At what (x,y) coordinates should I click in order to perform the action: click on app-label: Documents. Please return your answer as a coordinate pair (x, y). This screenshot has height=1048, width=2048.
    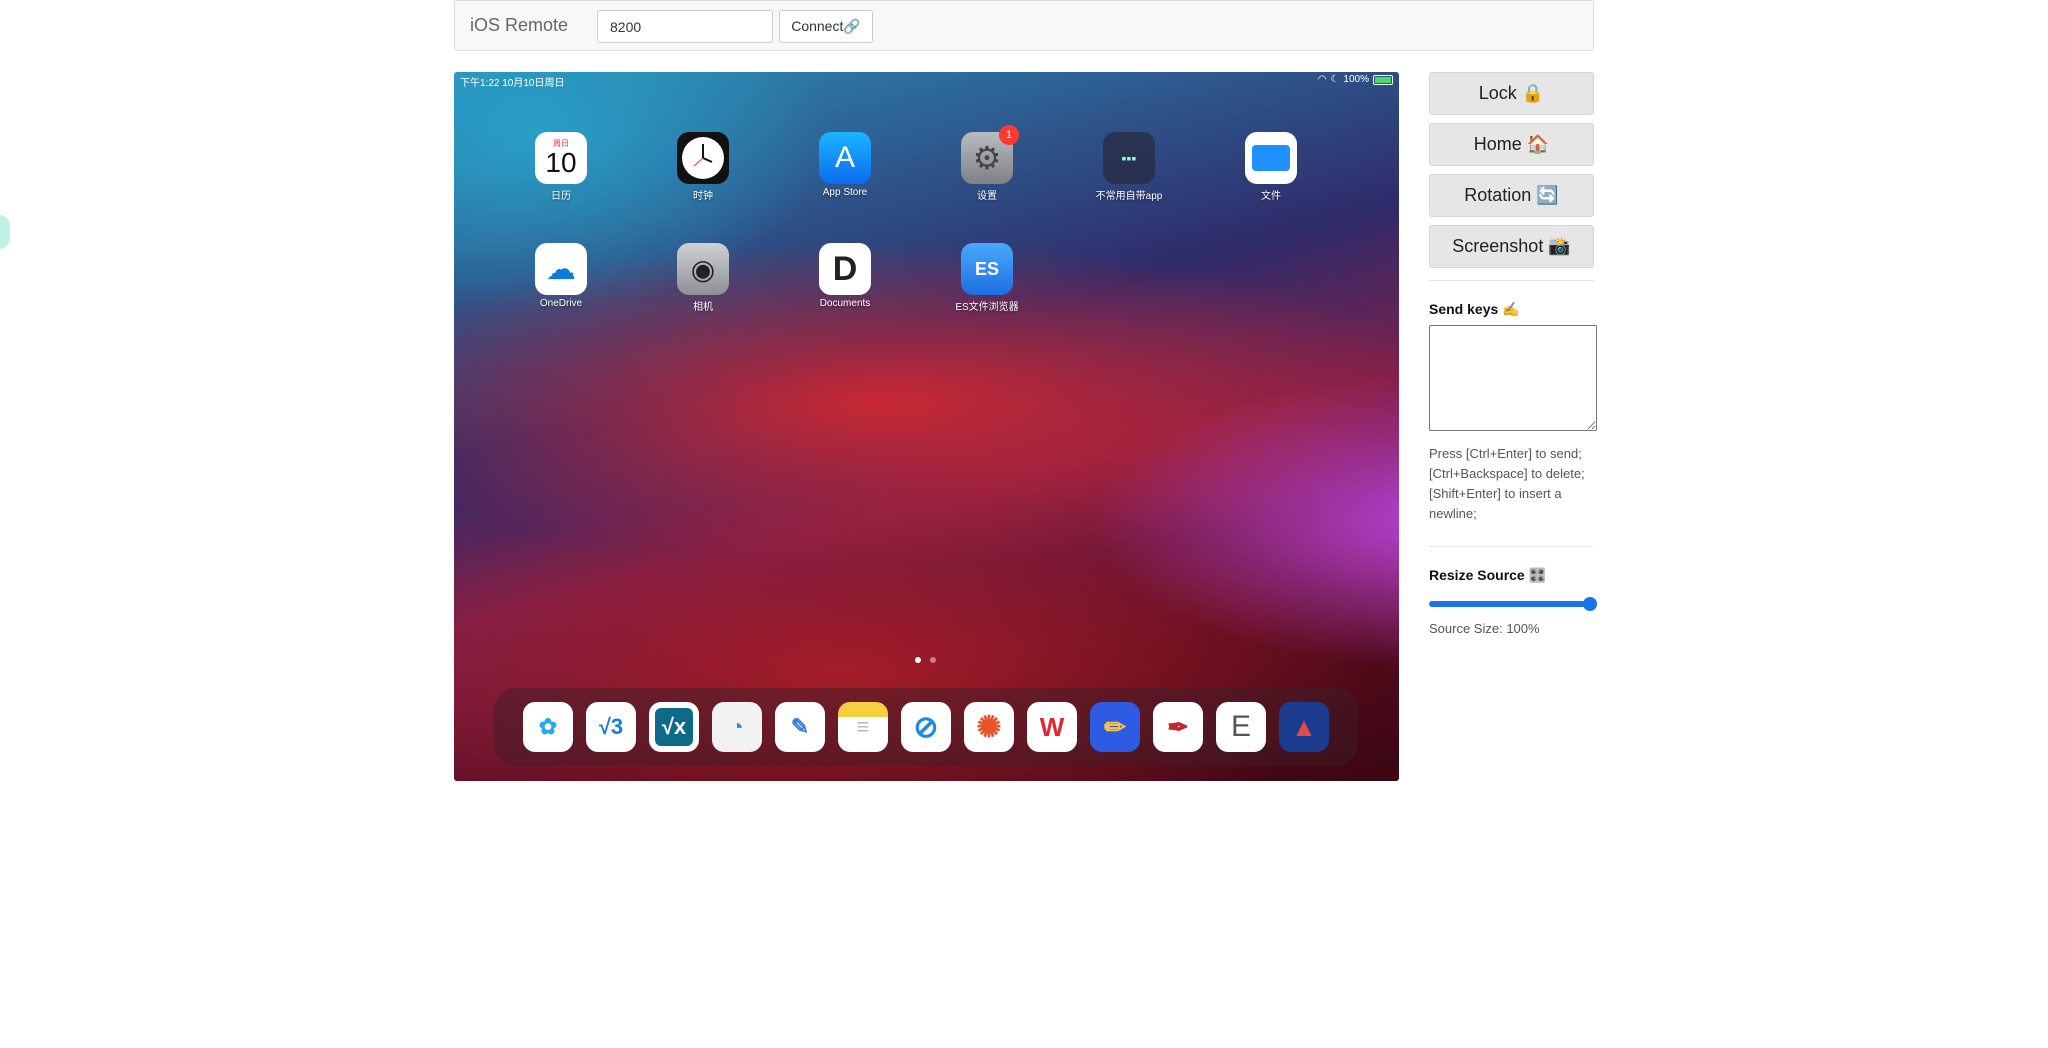
    Looking at the image, I should click on (845, 303).